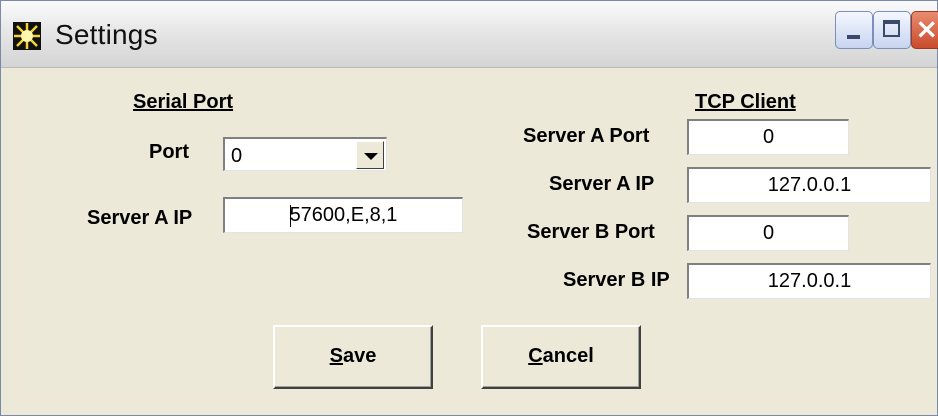 The height and width of the screenshot is (416, 938). Describe the element at coordinates (602, 184) in the screenshot. I see `server-a-ip-label: Server A IP` at that location.